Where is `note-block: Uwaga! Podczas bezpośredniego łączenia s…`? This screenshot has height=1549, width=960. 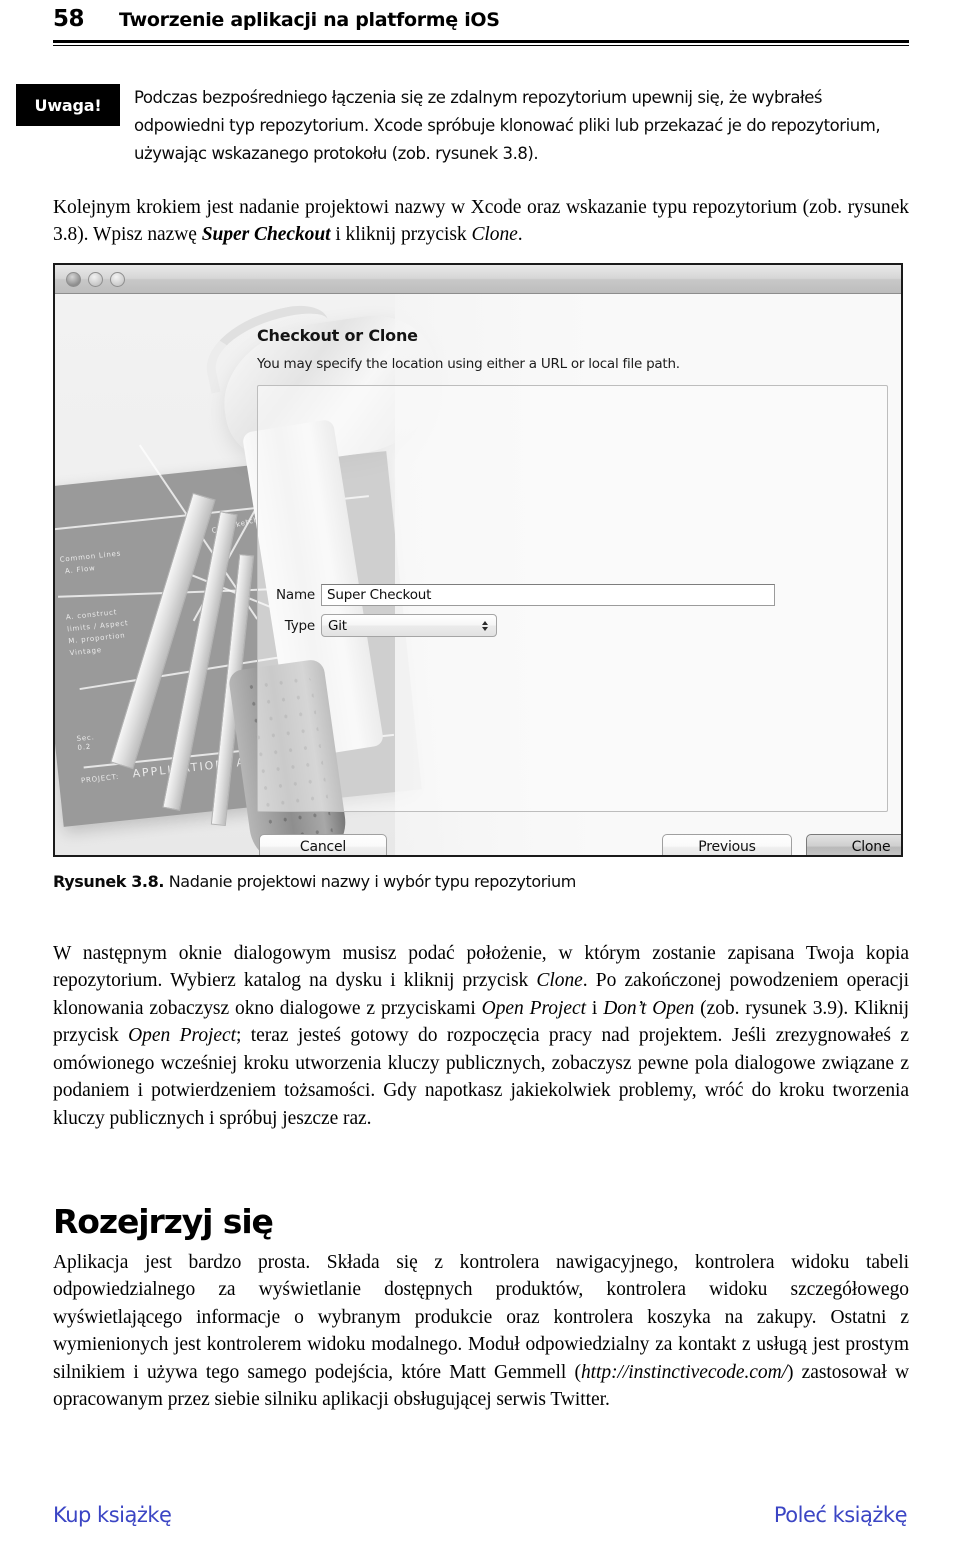
note-block: Uwaga! Podczas bezpośredniego łączenia s… is located at coordinates (462, 126).